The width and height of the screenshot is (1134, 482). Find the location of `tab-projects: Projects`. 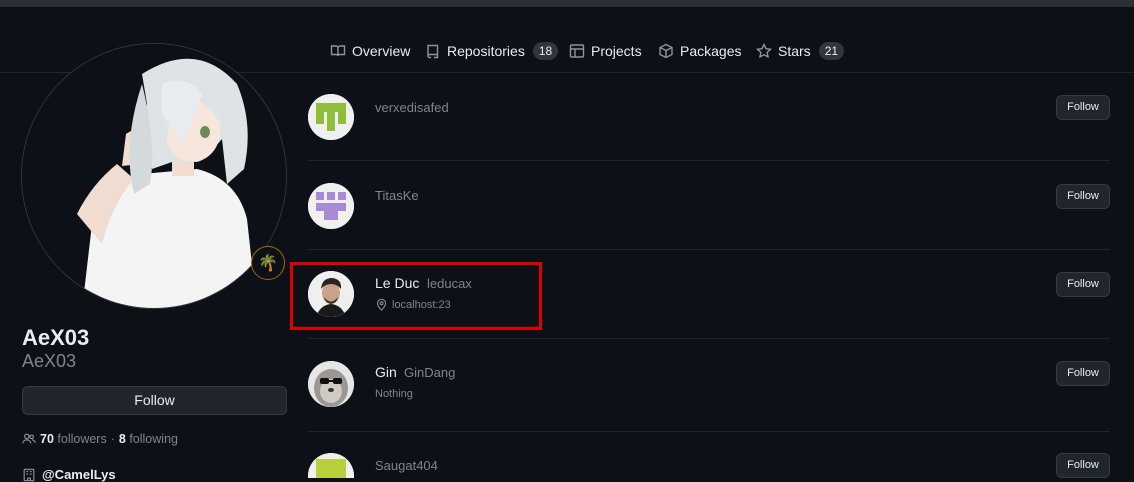

tab-projects: Projects is located at coordinates (605, 51).